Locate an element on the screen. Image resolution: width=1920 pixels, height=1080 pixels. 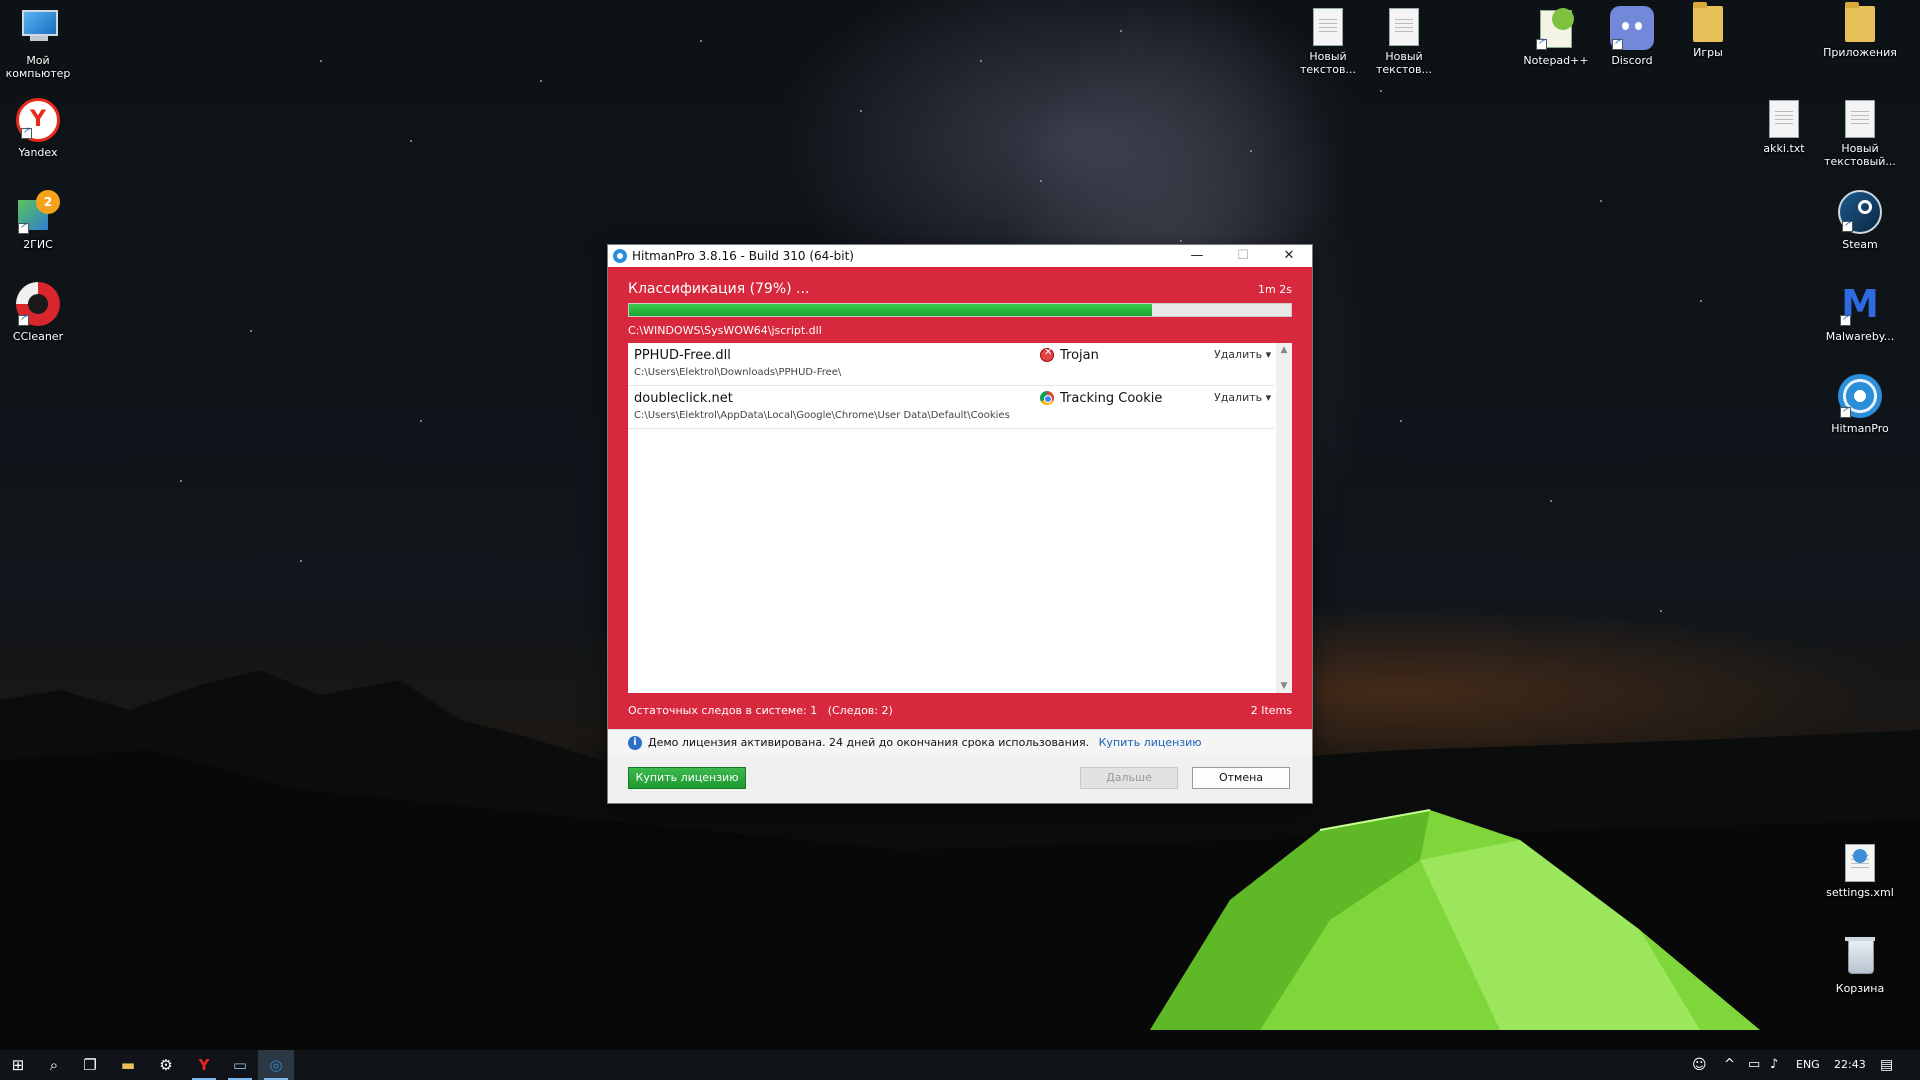
trojan-icon: ✕ is located at coordinates (1047, 354).